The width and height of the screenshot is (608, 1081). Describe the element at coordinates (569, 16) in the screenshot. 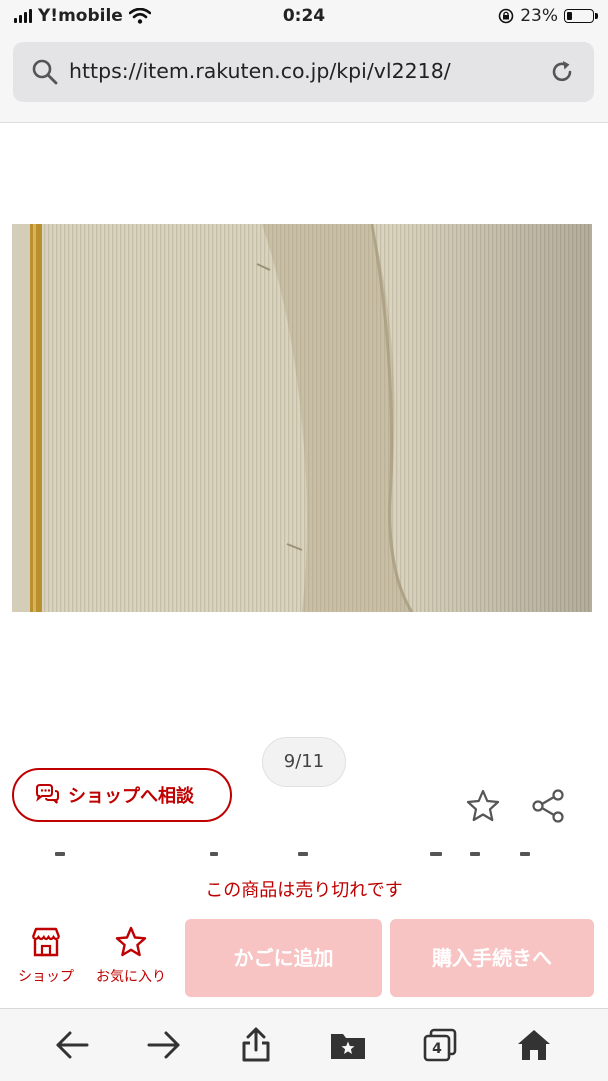

I see `battery-level` at that location.